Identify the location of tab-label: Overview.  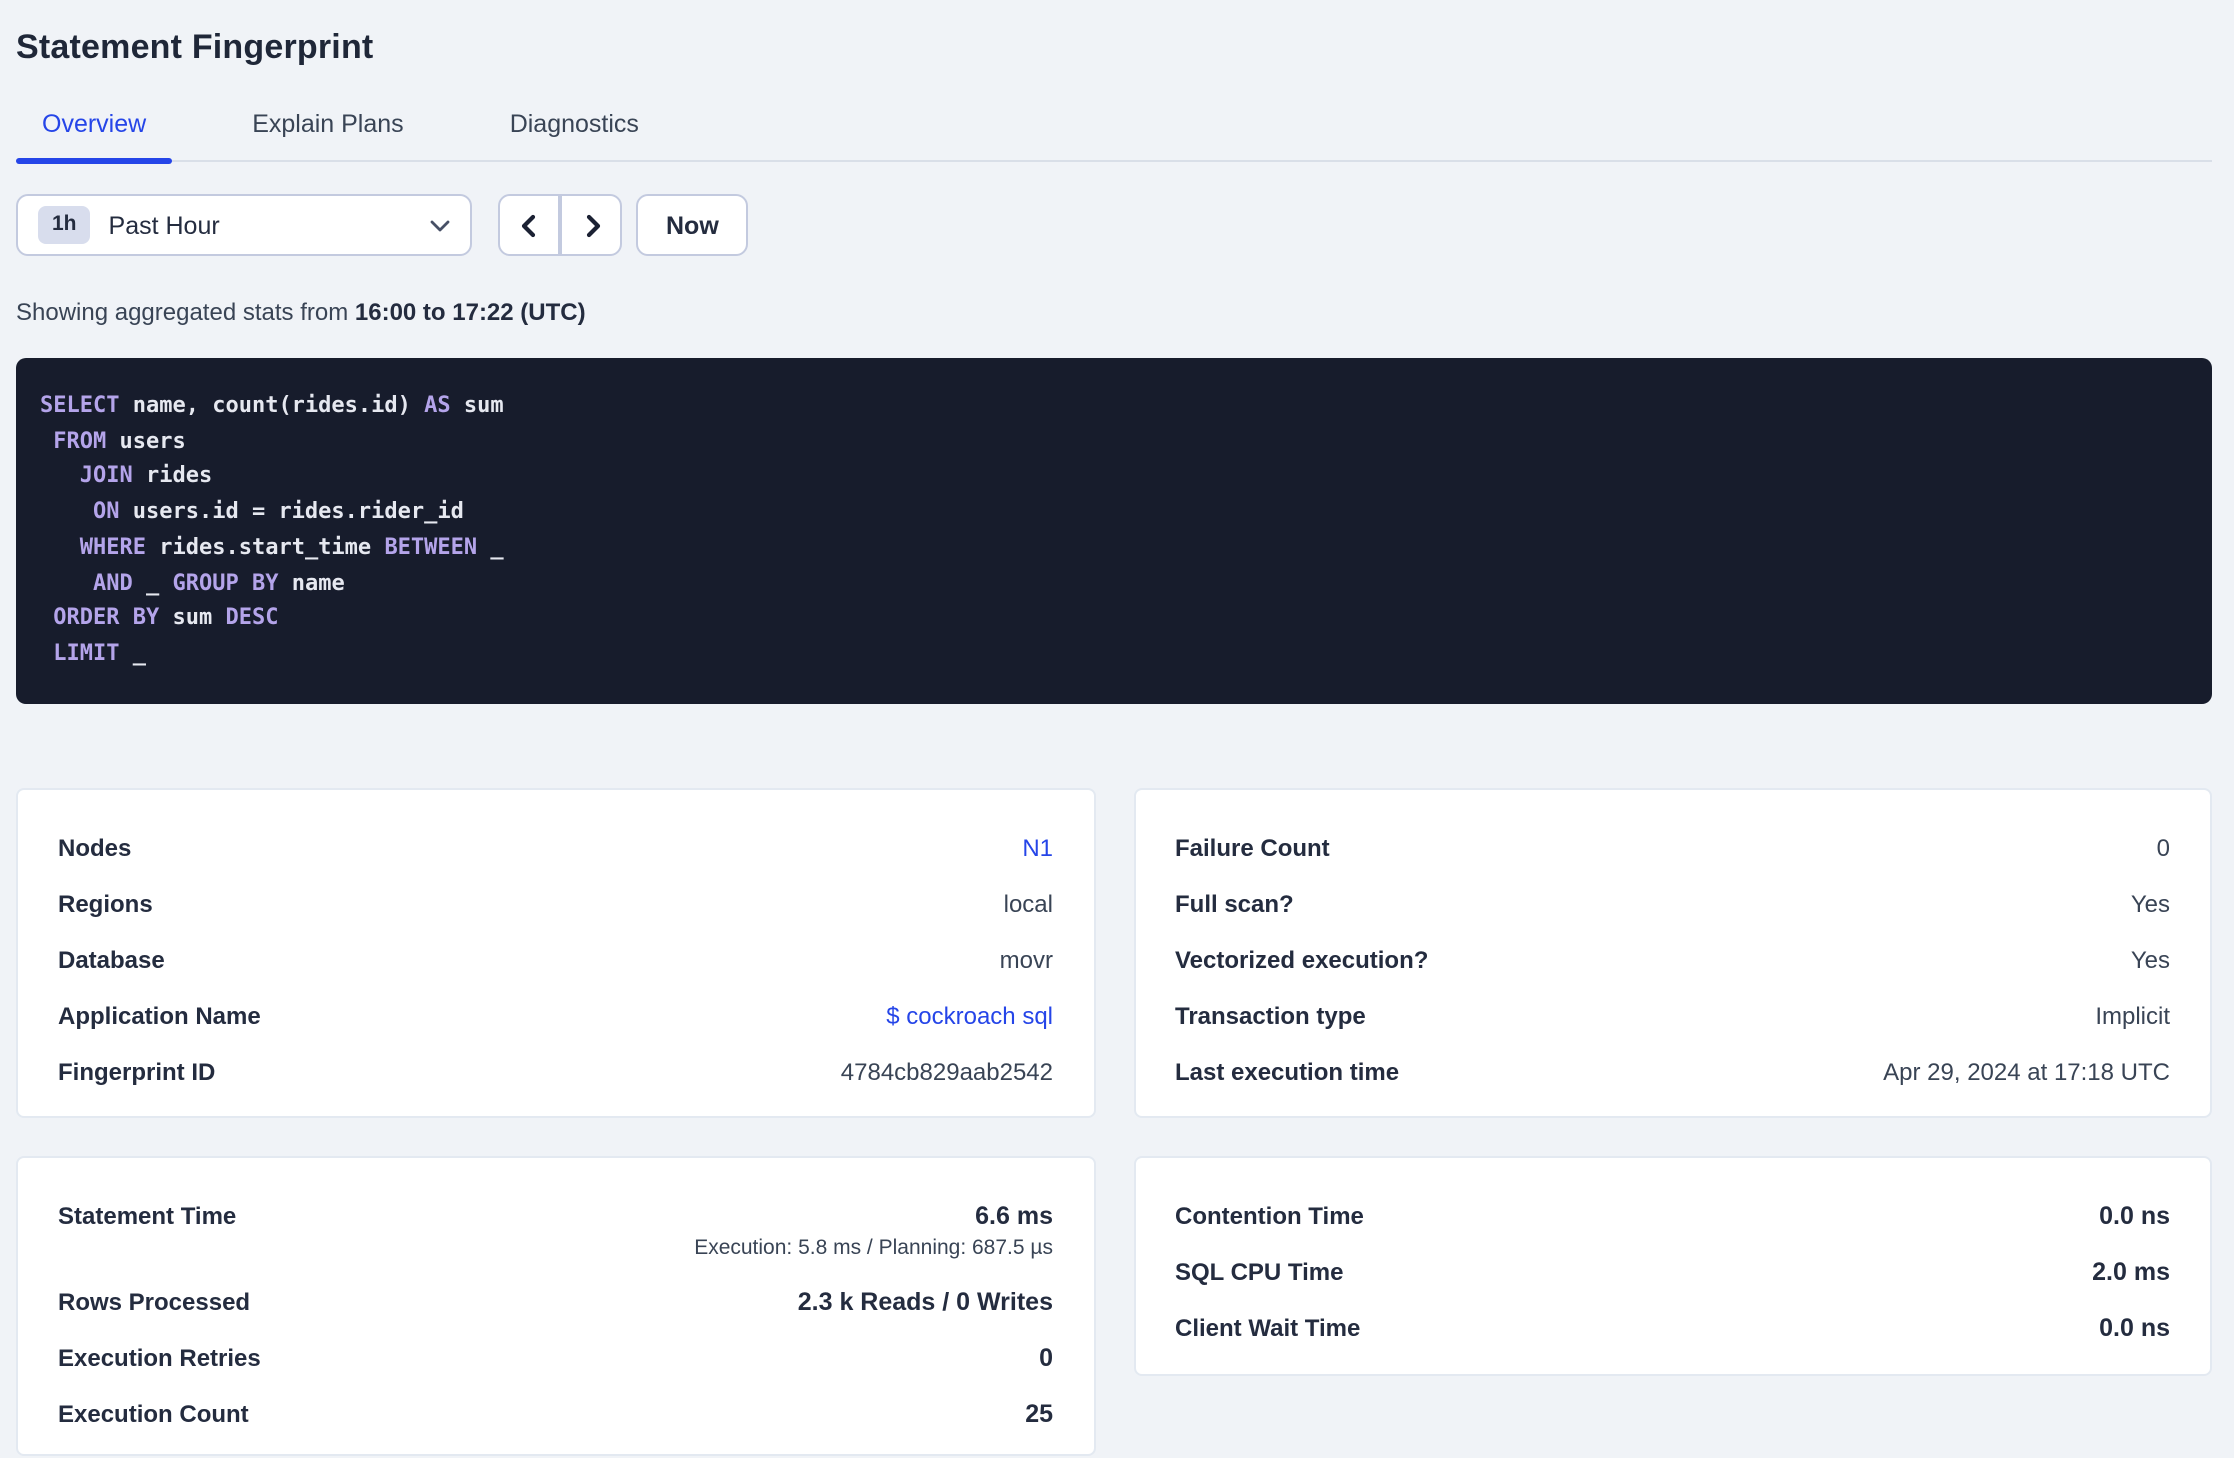
(94, 124).